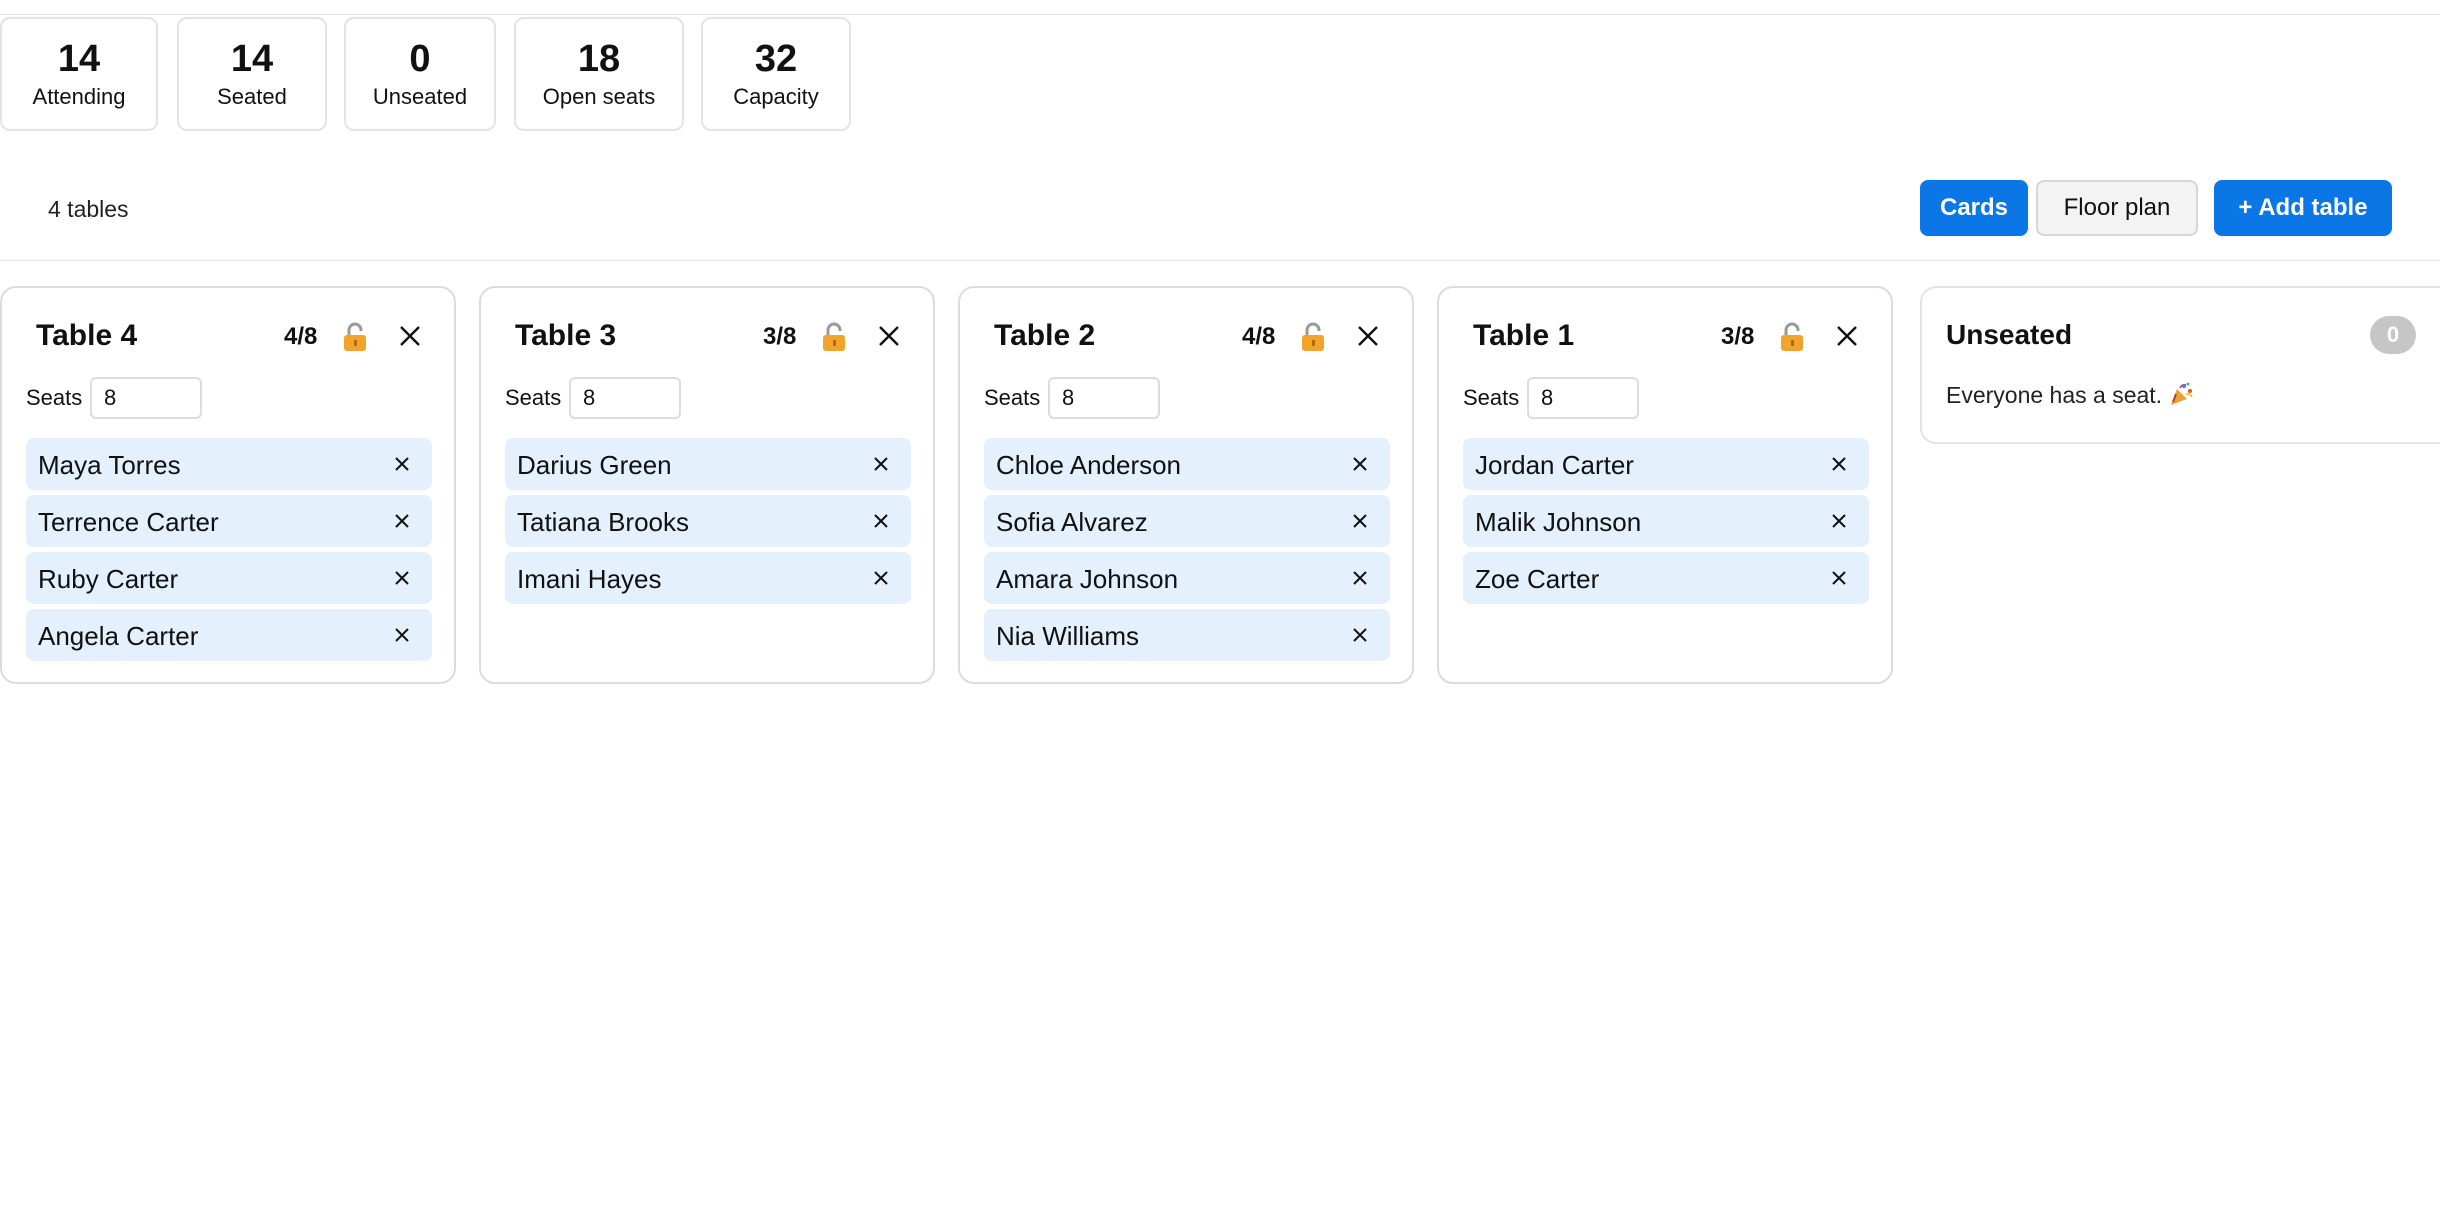  What do you see at coordinates (776, 59) in the screenshot?
I see `stat-value: 32` at bounding box center [776, 59].